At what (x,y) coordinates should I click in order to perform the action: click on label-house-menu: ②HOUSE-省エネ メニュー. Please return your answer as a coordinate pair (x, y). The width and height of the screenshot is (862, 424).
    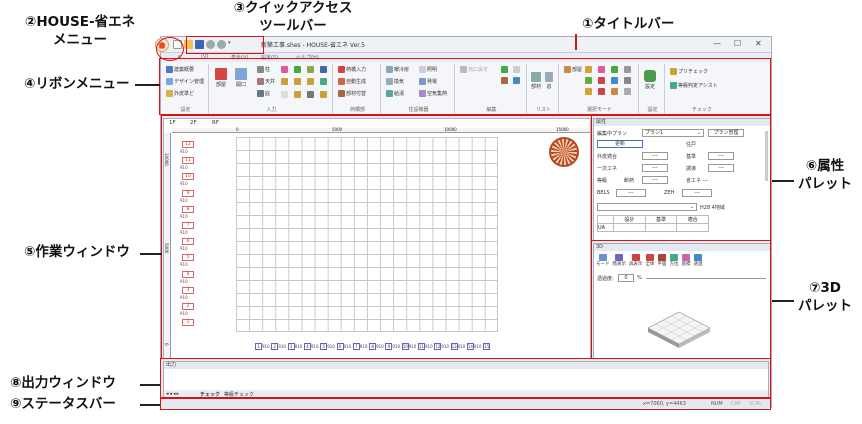
    Looking at the image, I should click on (80, 31).